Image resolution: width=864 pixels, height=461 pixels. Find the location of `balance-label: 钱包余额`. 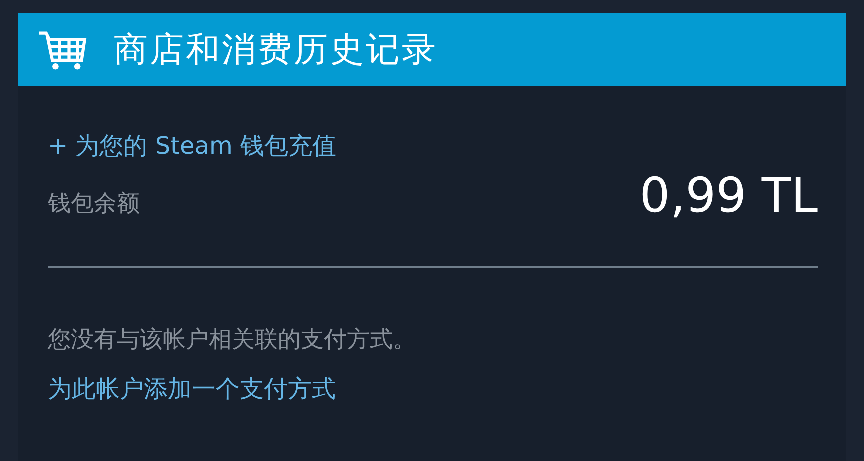

balance-label: 钱包余额 is located at coordinates (94, 204).